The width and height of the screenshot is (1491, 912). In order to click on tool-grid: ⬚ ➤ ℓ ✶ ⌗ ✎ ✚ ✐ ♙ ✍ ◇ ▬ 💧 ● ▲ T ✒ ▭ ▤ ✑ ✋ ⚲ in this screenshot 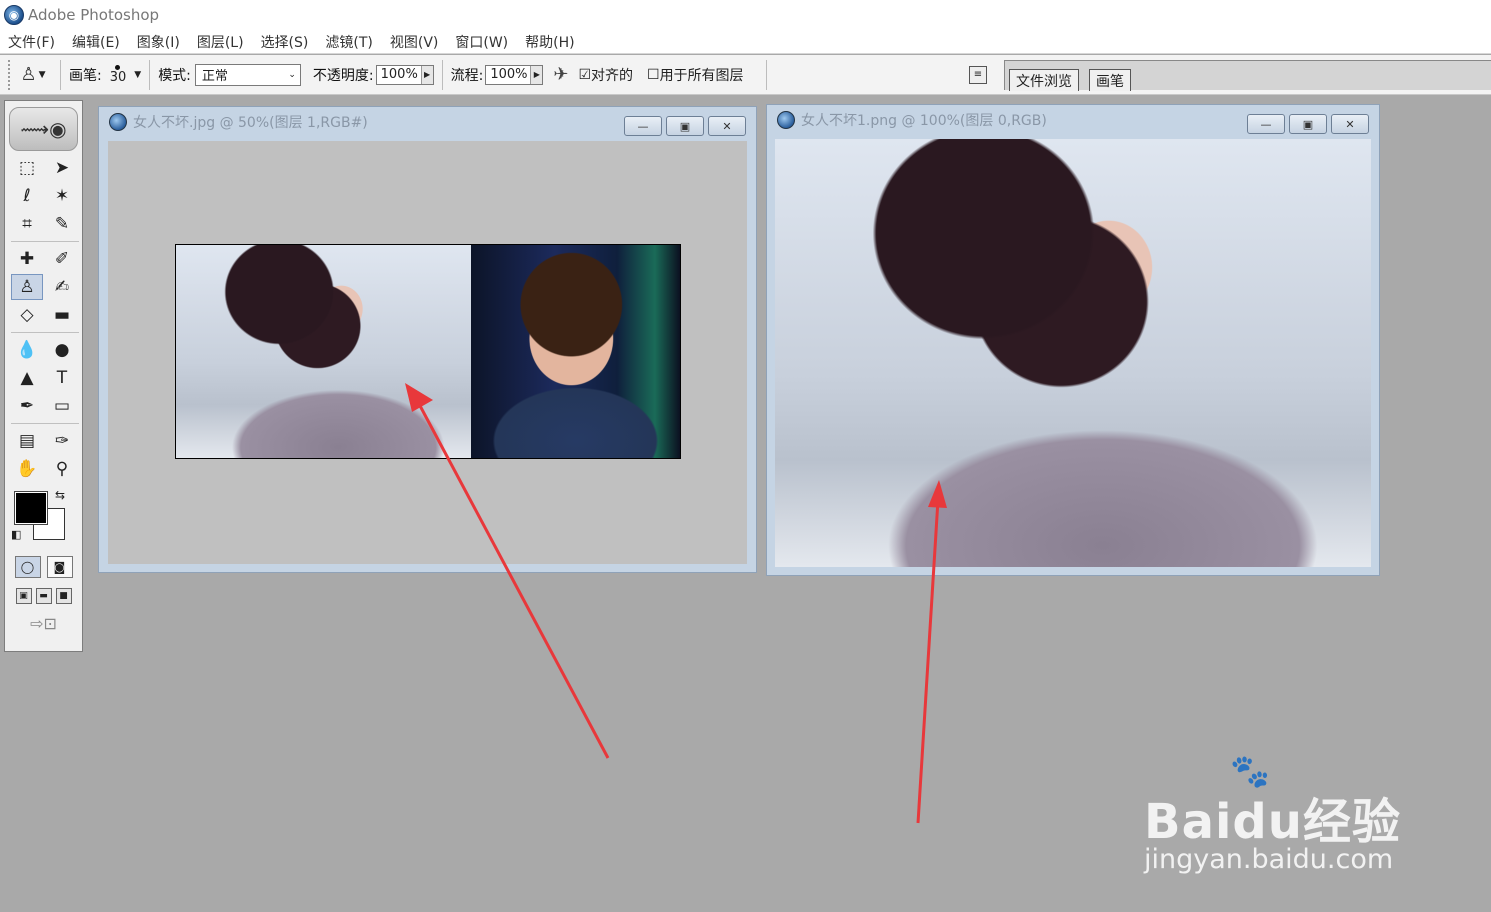, I will do `click(43, 318)`.